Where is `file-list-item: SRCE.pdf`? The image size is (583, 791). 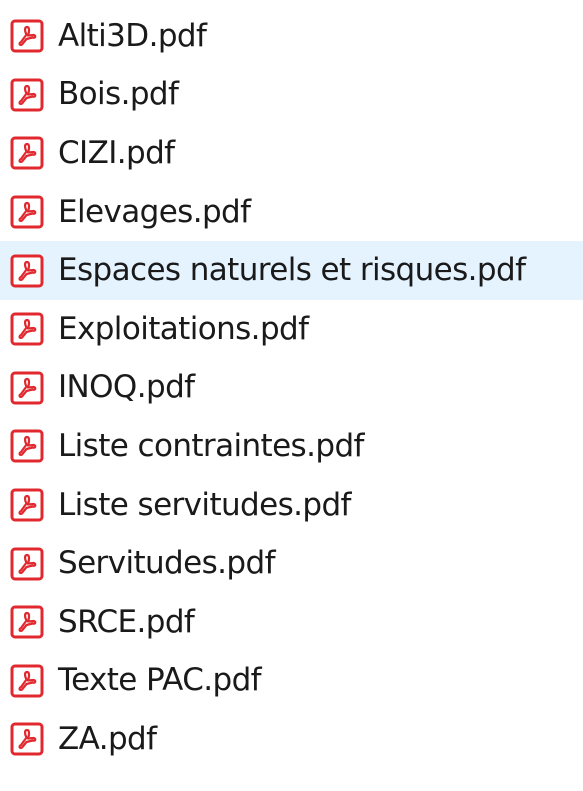 file-list-item: SRCE.pdf is located at coordinates (291, 622).